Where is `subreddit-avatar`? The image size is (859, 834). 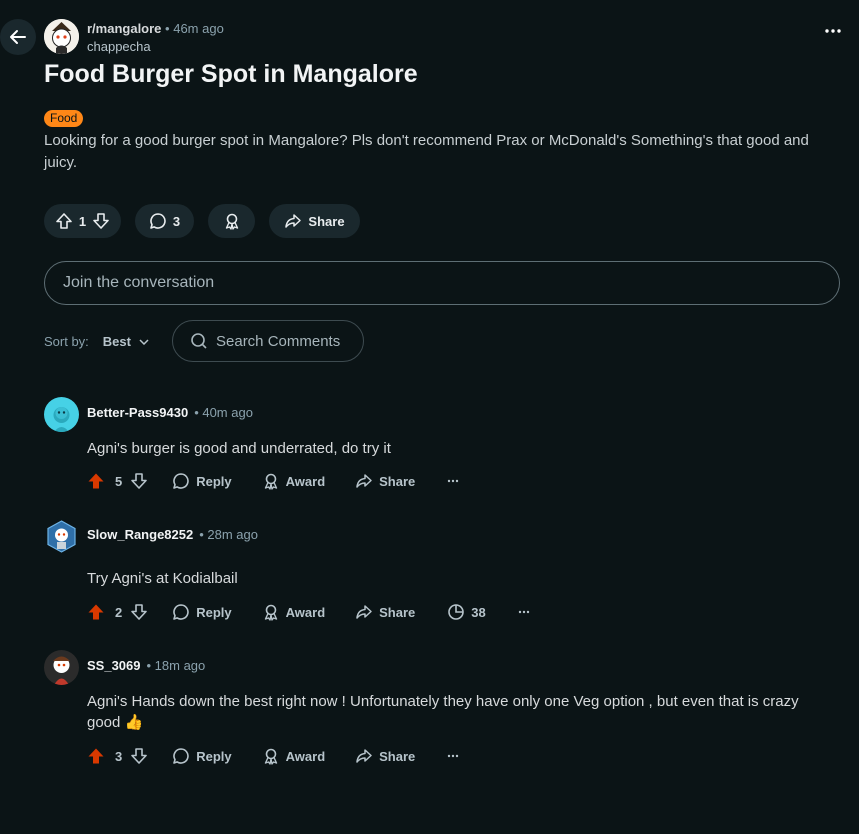
subreddit-avatar is located at coordinates (61, 36).